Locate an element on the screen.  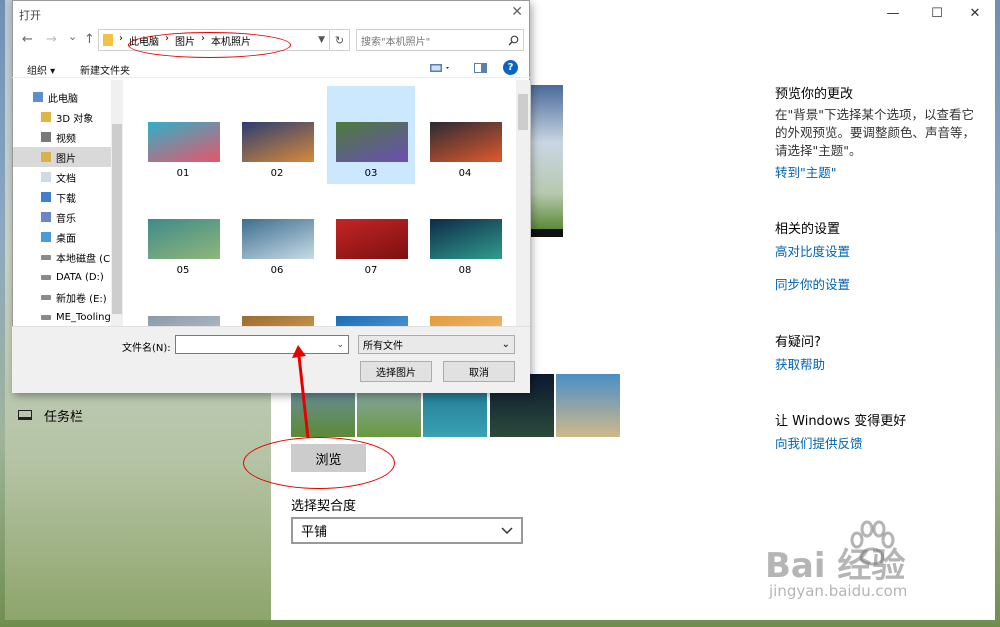
recent-locations-button: ⌄ is located at coordinates (72, 36).